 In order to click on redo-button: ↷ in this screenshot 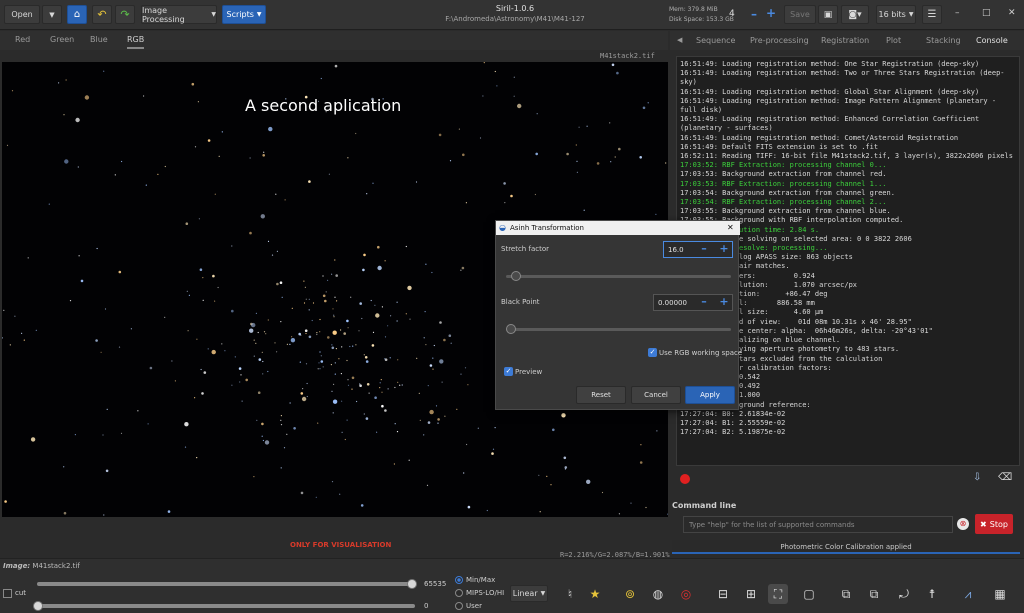, I will do `click(125, 14)`.